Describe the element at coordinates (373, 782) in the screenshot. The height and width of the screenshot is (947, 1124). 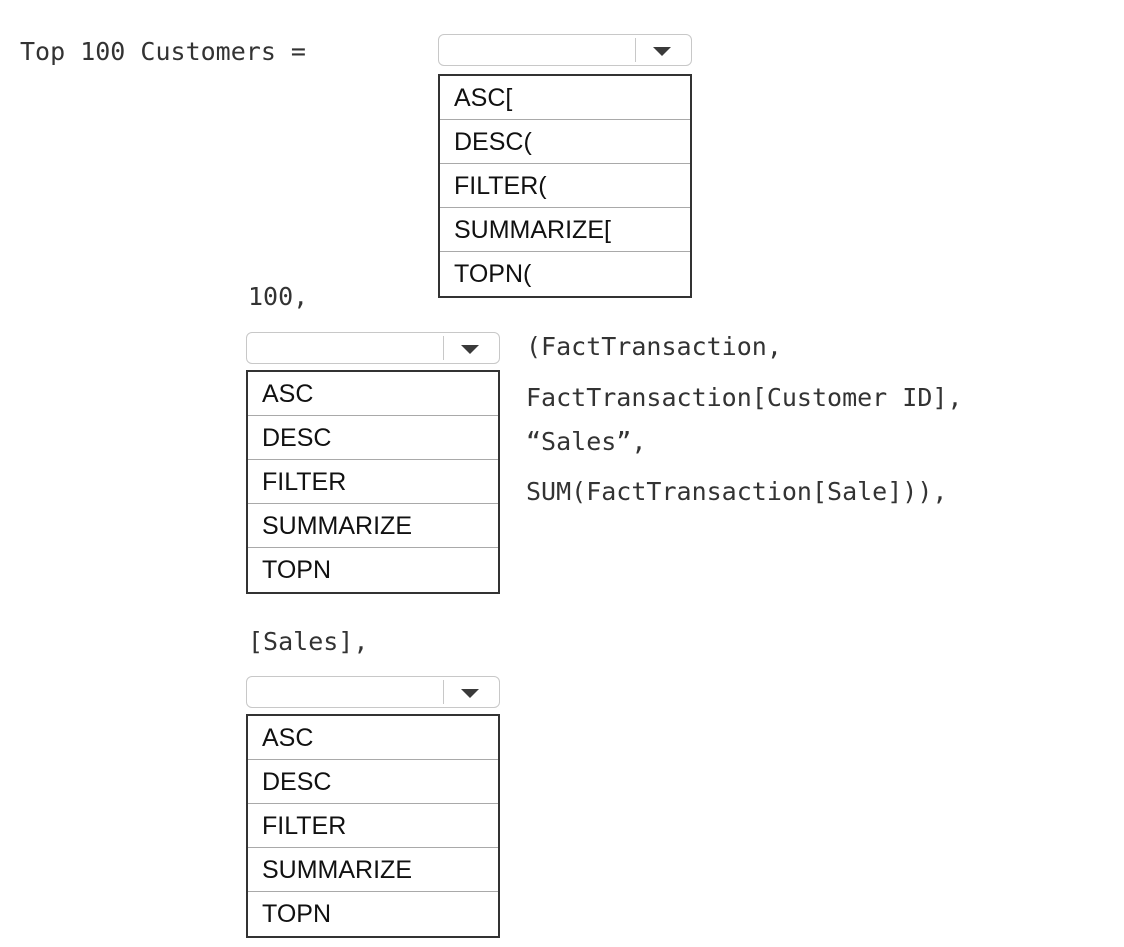
I see `dropdown-3-option-desc: DESC` at that location.